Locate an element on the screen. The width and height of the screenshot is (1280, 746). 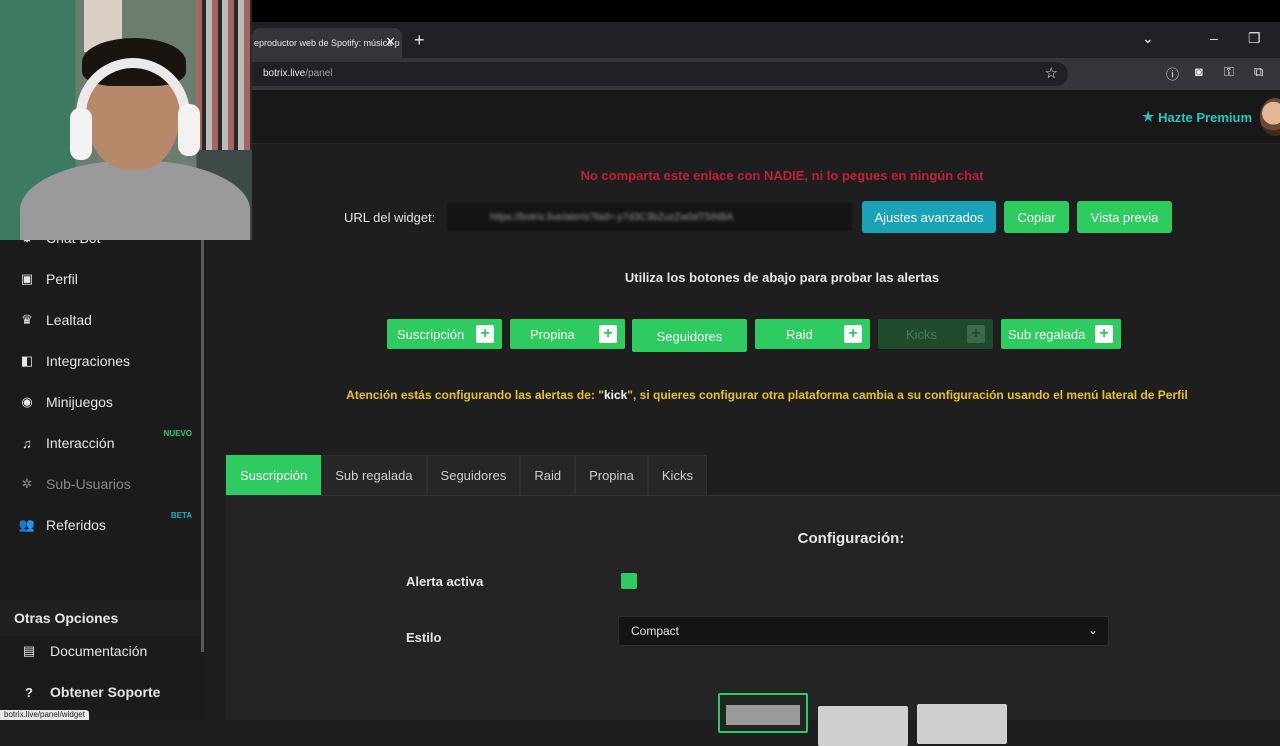
beta-badge: BETA is located at coordinates (181, 515).